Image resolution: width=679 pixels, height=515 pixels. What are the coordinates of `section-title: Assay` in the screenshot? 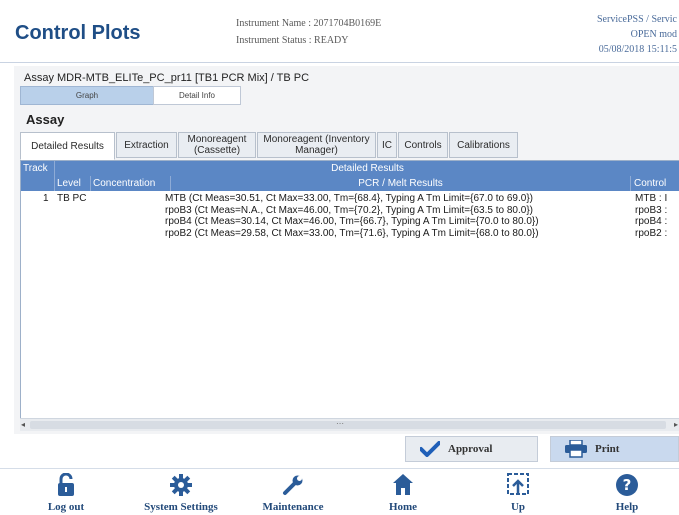 It's located at (45, 119).